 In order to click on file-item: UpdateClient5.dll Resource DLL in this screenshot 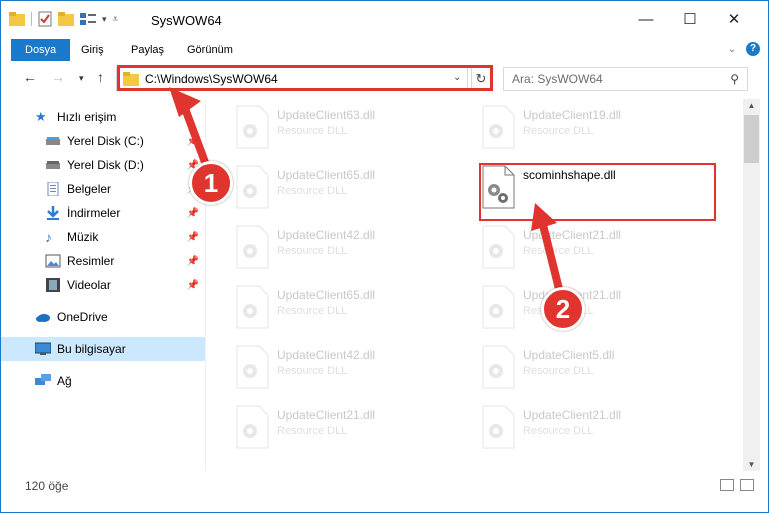, I will do `click(586, 368)`.